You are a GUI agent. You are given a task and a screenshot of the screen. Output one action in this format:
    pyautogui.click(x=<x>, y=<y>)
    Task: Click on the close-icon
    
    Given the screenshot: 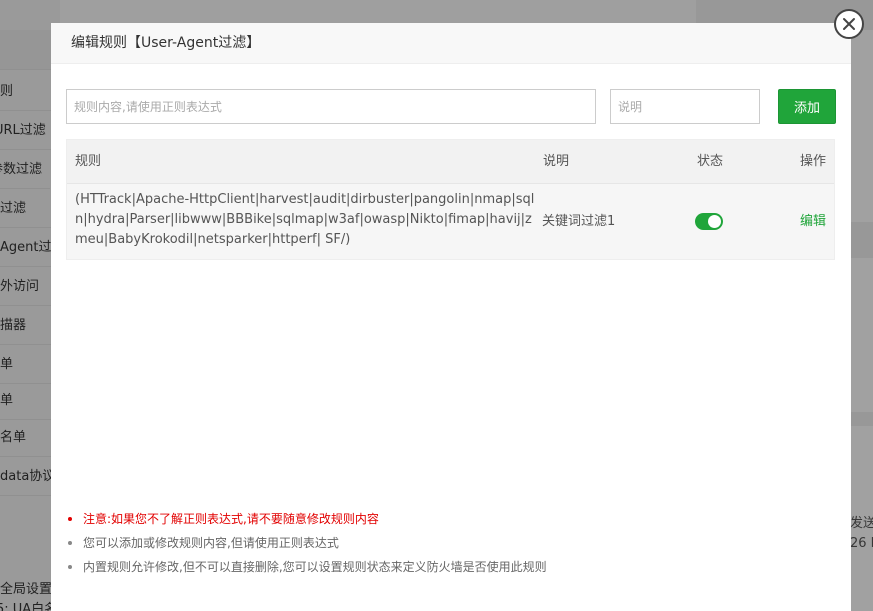 What is the action you would take?
    pyautogui.click(x=849, y=24)
    